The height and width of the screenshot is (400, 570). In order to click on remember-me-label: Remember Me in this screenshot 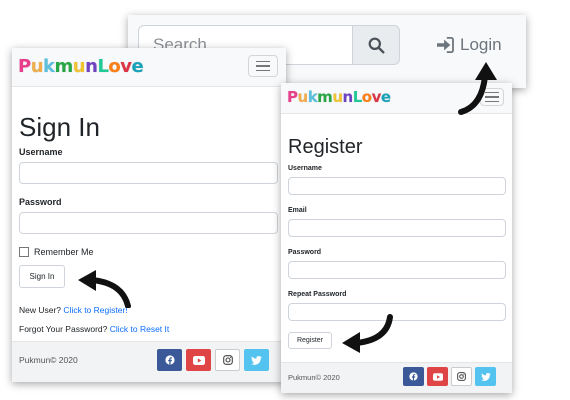, I will do `click(64, 252)`.